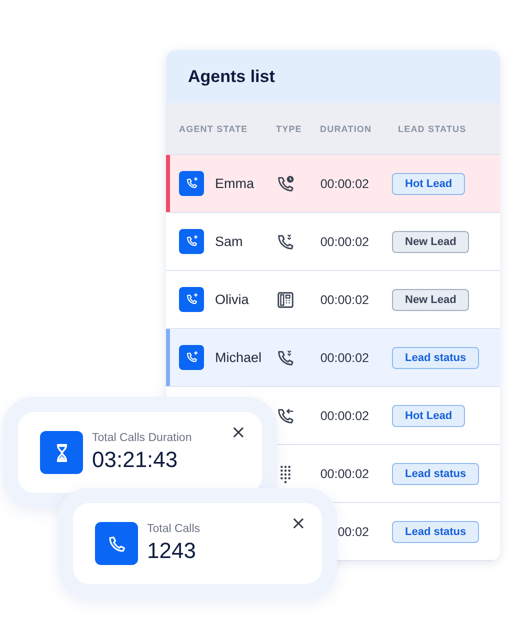 This screenshot has height=624, width=516. Describe the element at coordinates (238, 357) in the screenshot. I see `agent-name: Michael` at that location.